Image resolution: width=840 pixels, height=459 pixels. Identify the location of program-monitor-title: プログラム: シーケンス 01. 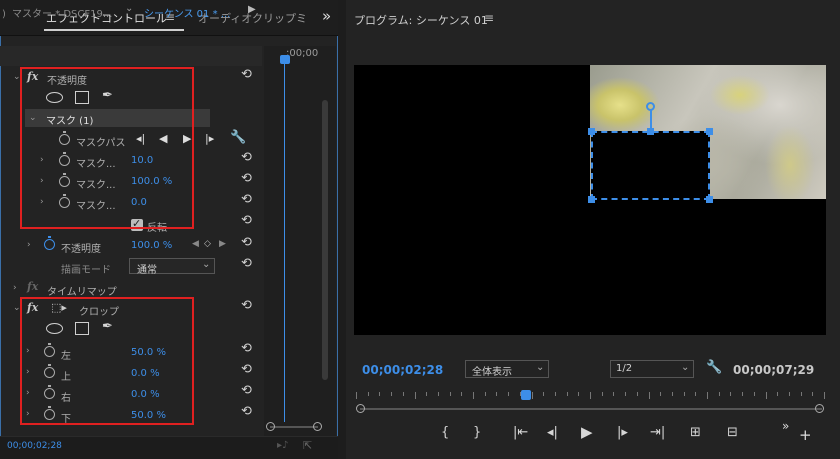
(421, 20).